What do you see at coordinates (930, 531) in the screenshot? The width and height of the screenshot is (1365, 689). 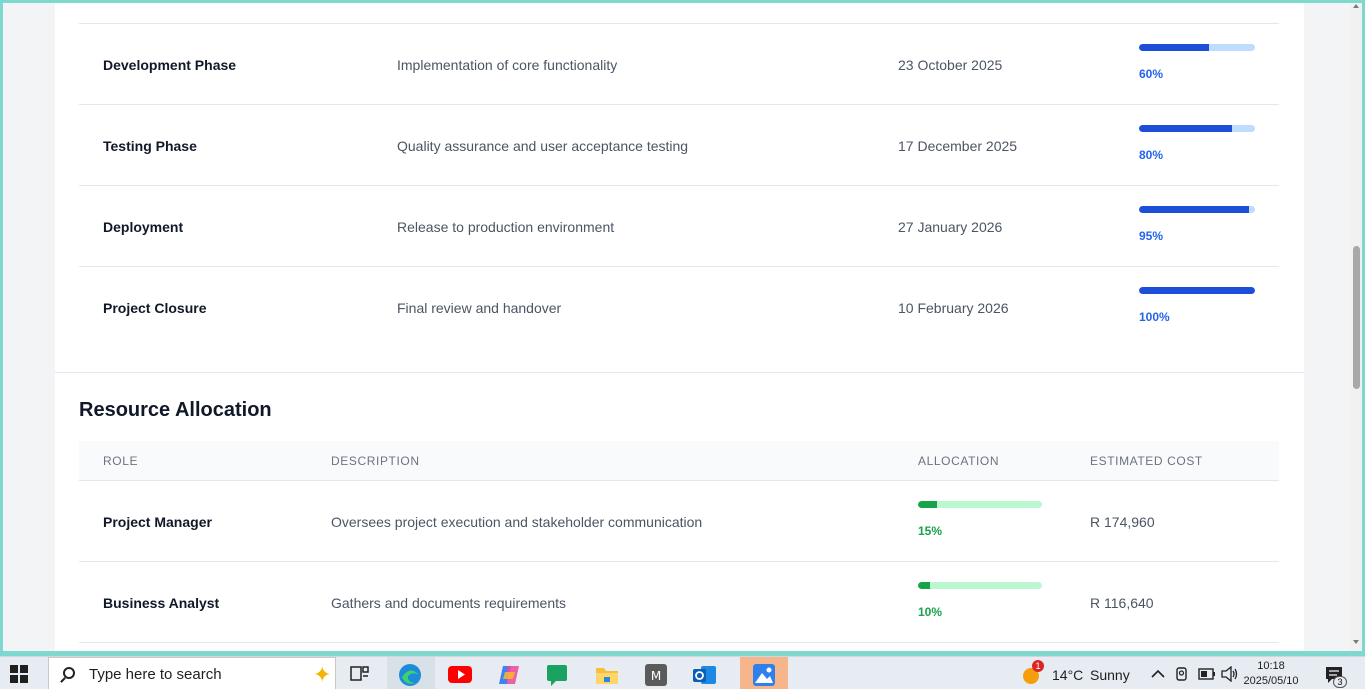 I see `allocation-label: 15%` at bounding box center [930, 531].